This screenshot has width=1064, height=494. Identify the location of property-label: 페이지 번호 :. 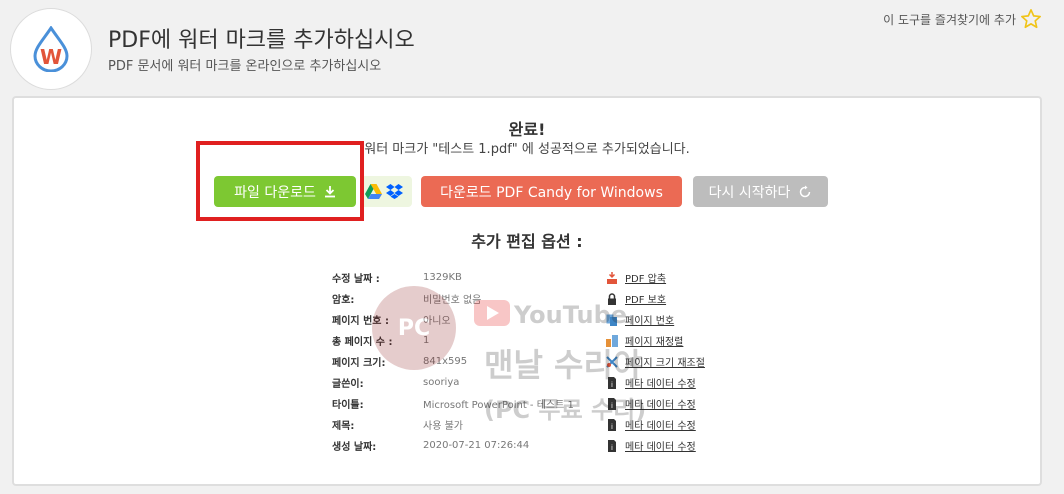
(360, 321).